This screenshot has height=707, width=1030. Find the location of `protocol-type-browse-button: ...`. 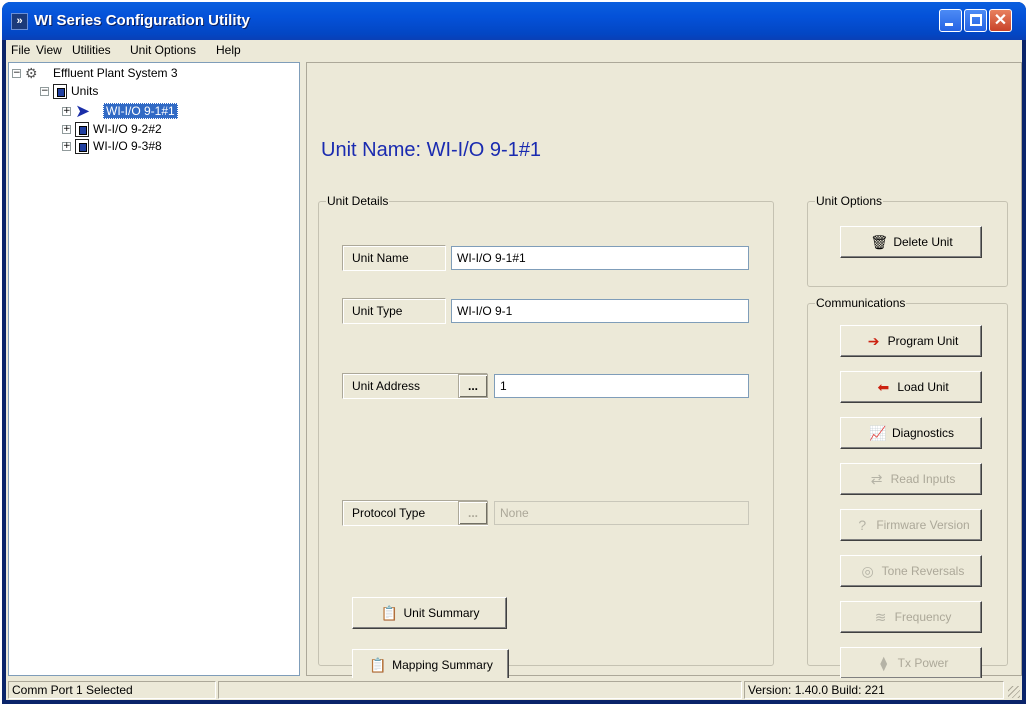

protocol-type-browse-button: ... is located at coordinates (473, 513).